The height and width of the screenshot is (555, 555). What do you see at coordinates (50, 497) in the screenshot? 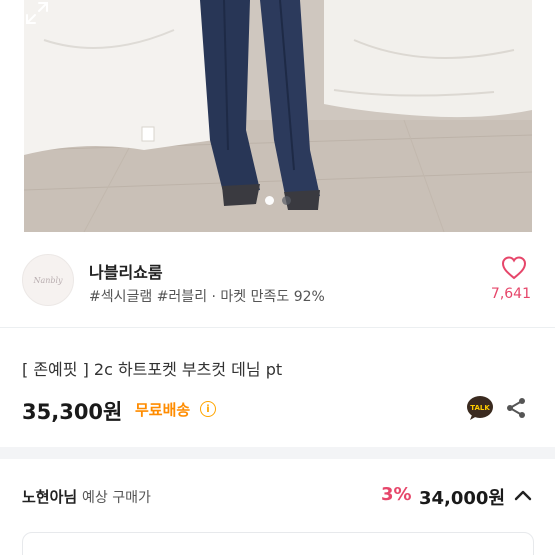
I see `buyer-name: 노현아님` at bounding box center [50, 497].